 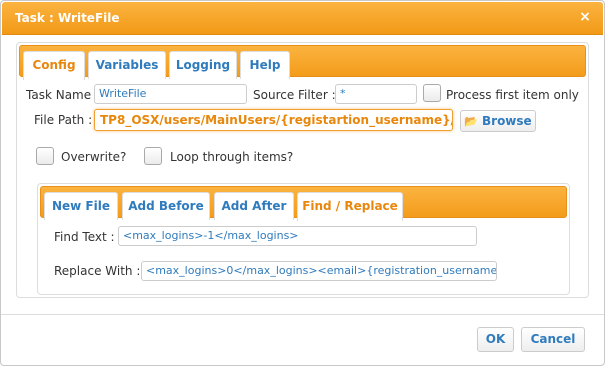 What do you see at coordinates (507, 121) in the screenshot?
I see `browse-label: Browse` at bounding box center [507, 121].